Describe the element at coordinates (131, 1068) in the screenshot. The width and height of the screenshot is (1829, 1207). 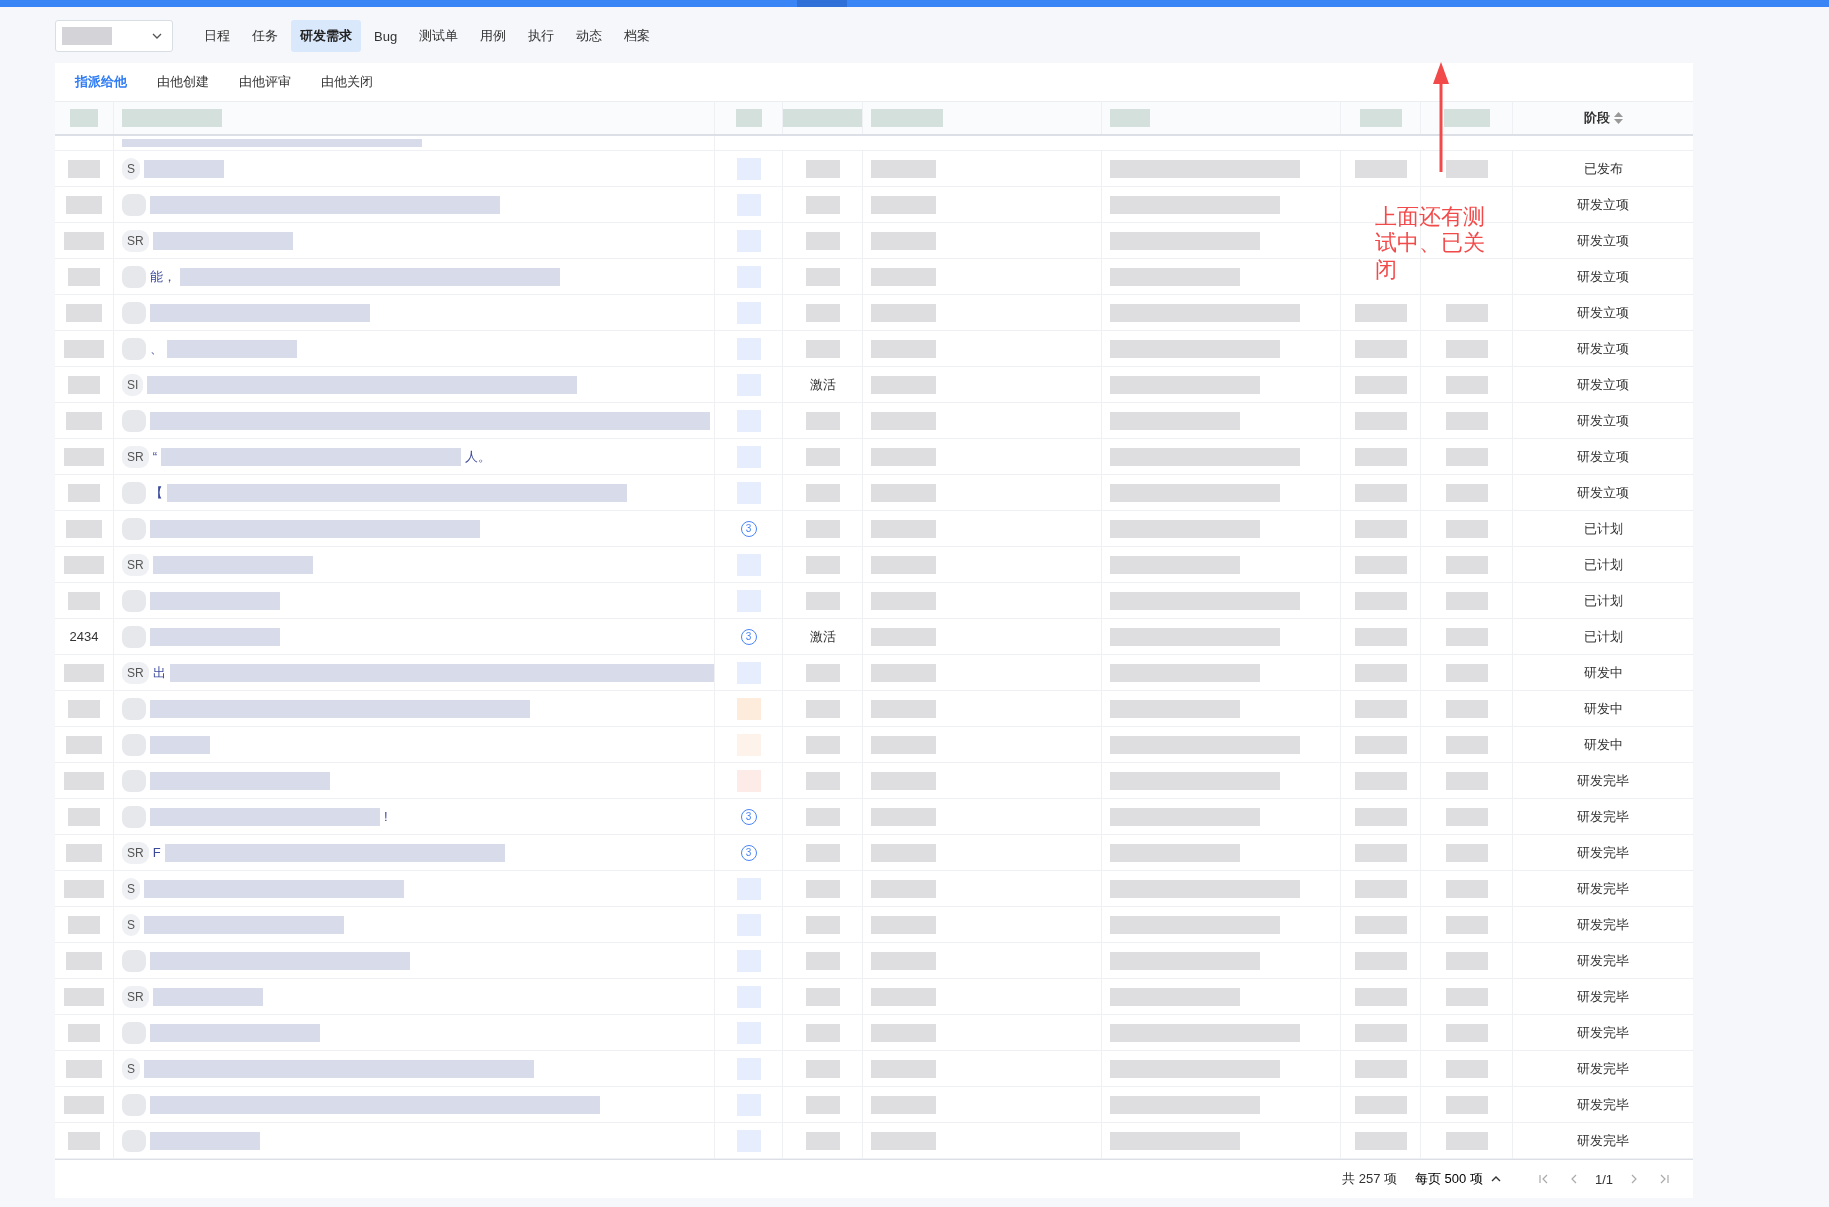
I see `type-tag: S` at that location.